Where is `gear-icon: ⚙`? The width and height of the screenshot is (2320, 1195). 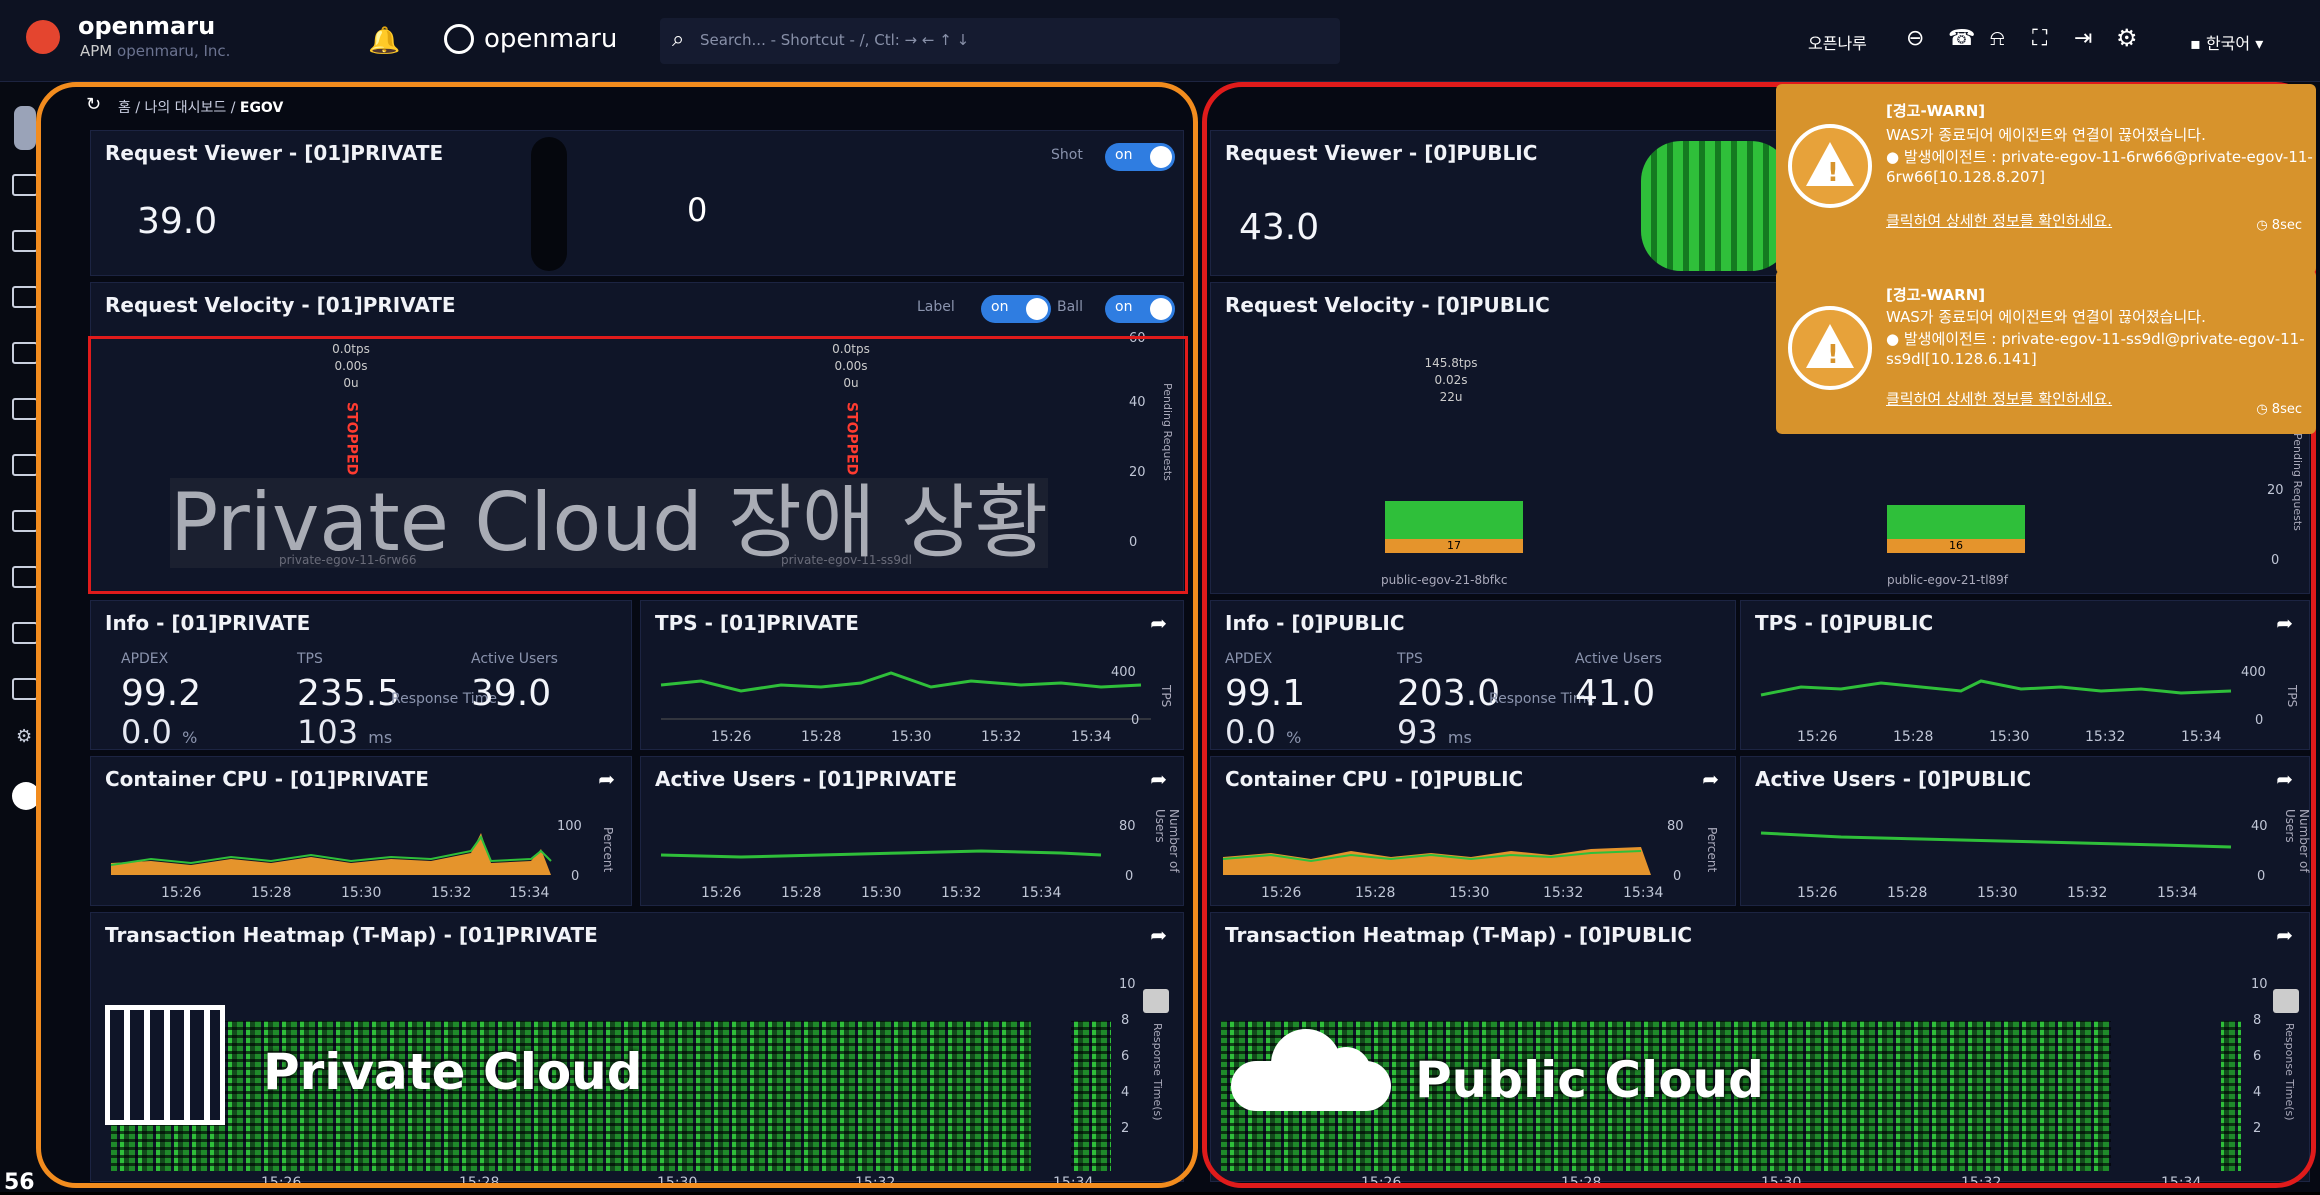 gear-icon: ⚙ is located at coordinates (2127, 38).